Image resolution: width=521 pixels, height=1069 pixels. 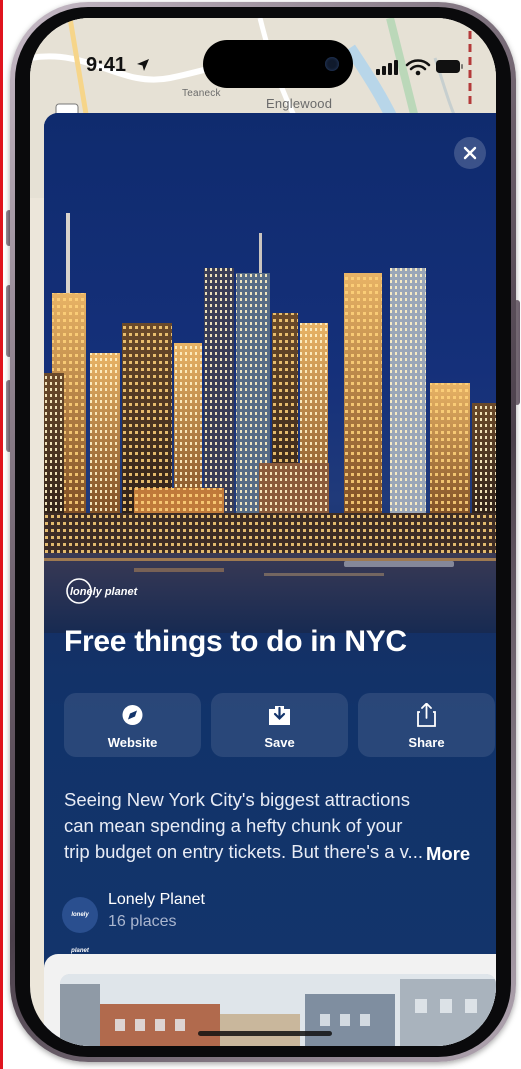 I want to click on close-button, so click(x=470, y=153).